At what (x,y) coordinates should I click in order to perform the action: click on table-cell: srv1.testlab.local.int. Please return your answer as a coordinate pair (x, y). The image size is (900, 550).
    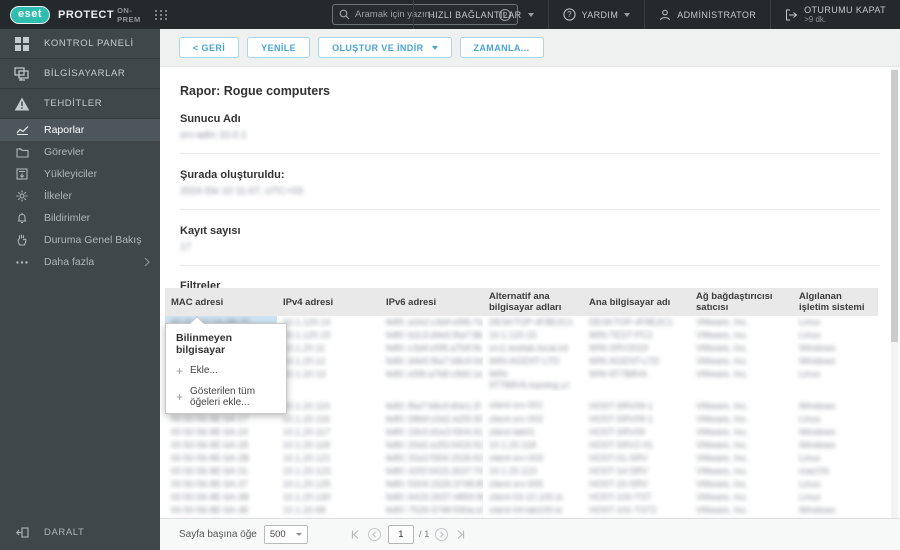
    Looking at the image, I should click on (533, 348).